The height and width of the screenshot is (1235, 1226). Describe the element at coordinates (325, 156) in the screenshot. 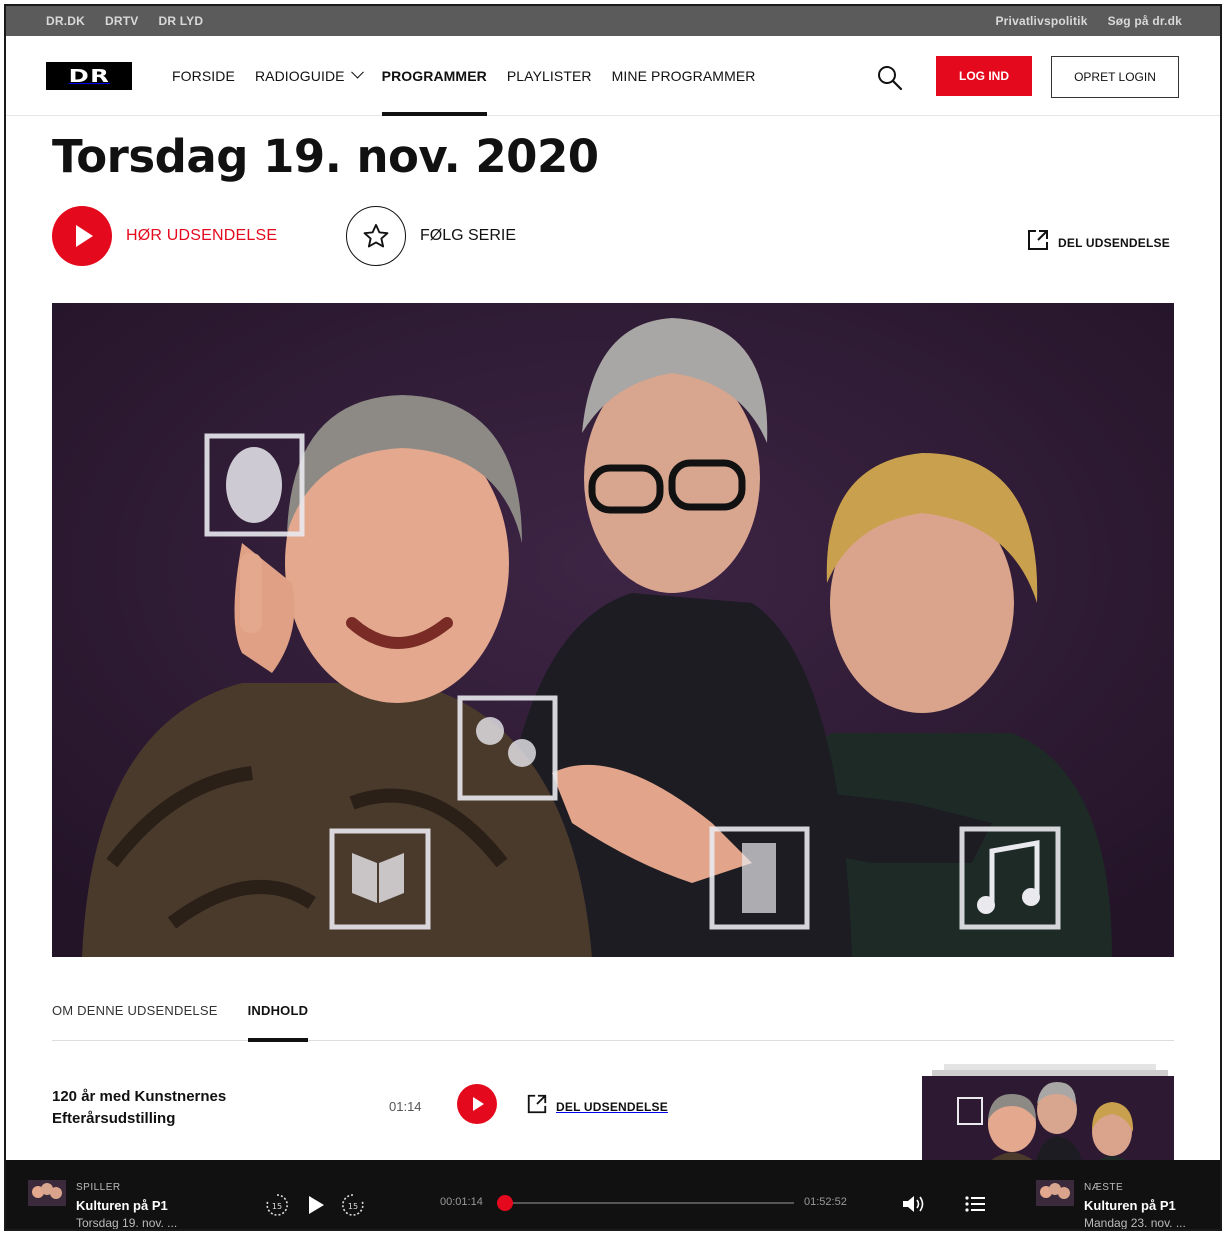

I see `page-title: Torsdag 19. nov. 2020` at that location.